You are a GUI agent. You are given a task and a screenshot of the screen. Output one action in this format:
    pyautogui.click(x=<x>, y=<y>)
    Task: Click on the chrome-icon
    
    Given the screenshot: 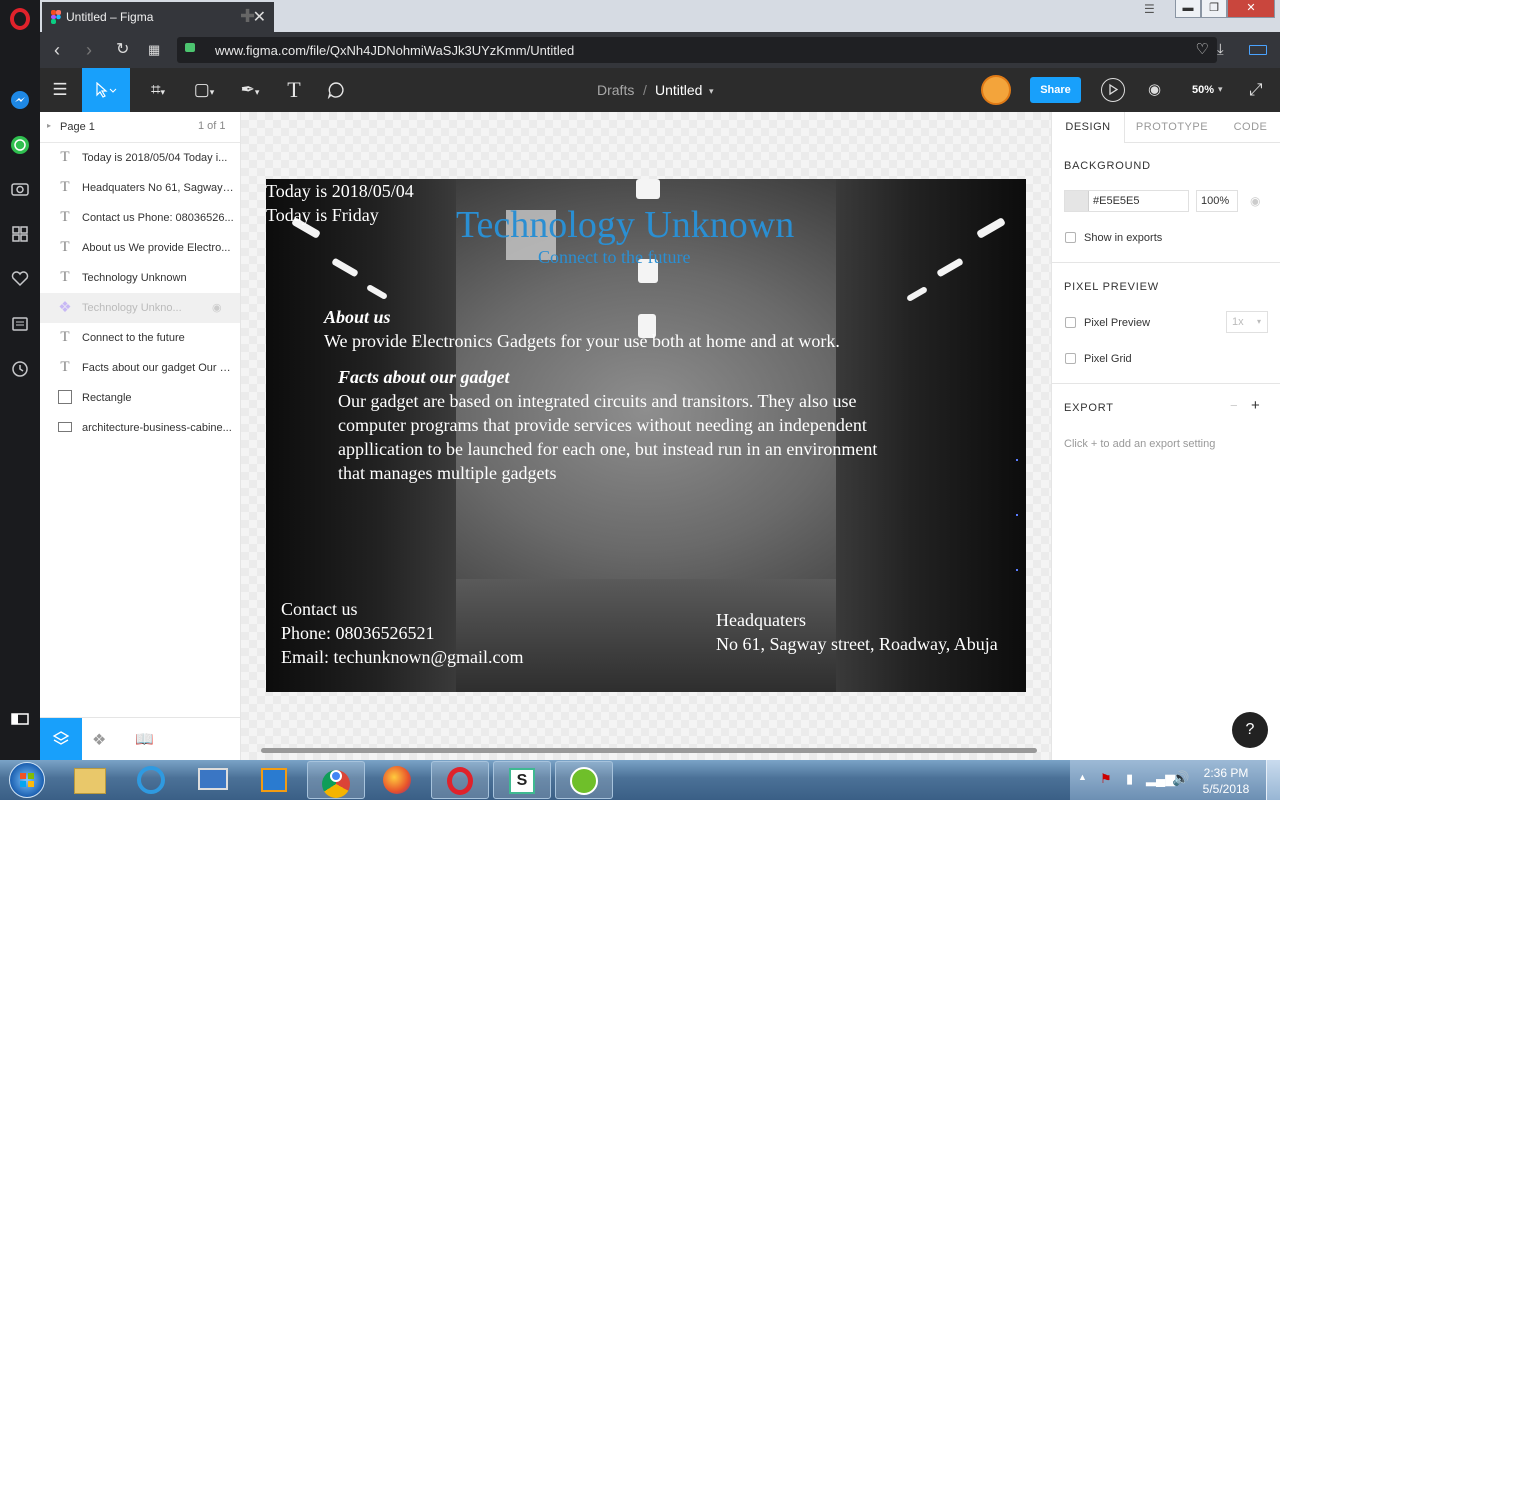 What is the action you would take?
    pyautogui.click(x=336, y=780)
    